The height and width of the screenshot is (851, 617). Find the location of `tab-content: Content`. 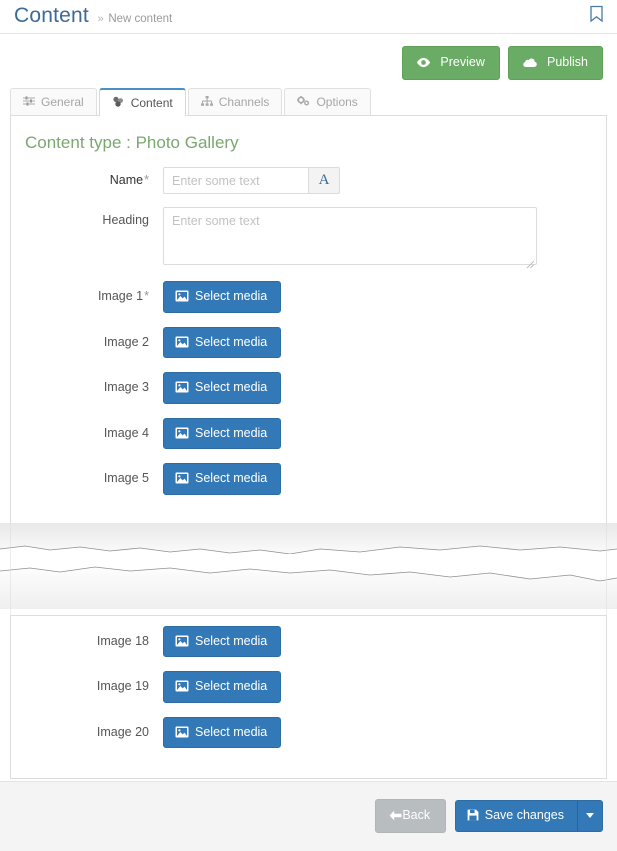

tab-content: Content is located at coordinates (142, 102).